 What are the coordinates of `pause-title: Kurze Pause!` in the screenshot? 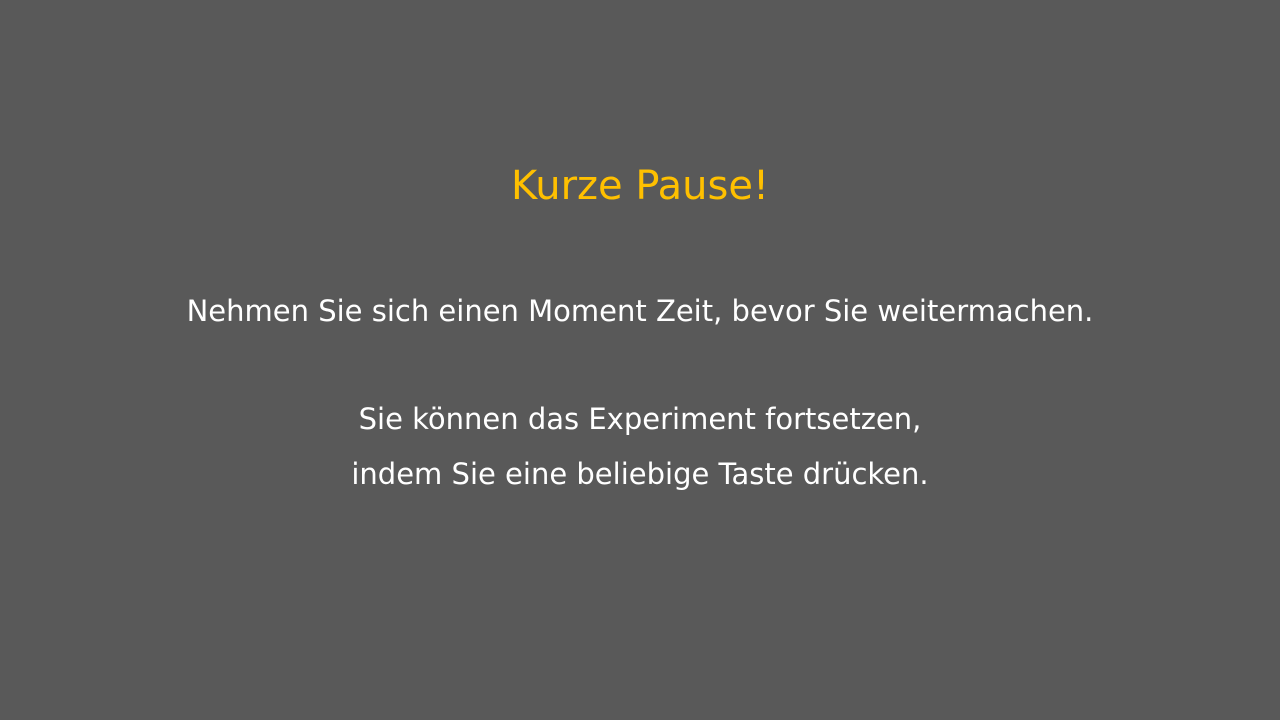 It's located at (640, 186).